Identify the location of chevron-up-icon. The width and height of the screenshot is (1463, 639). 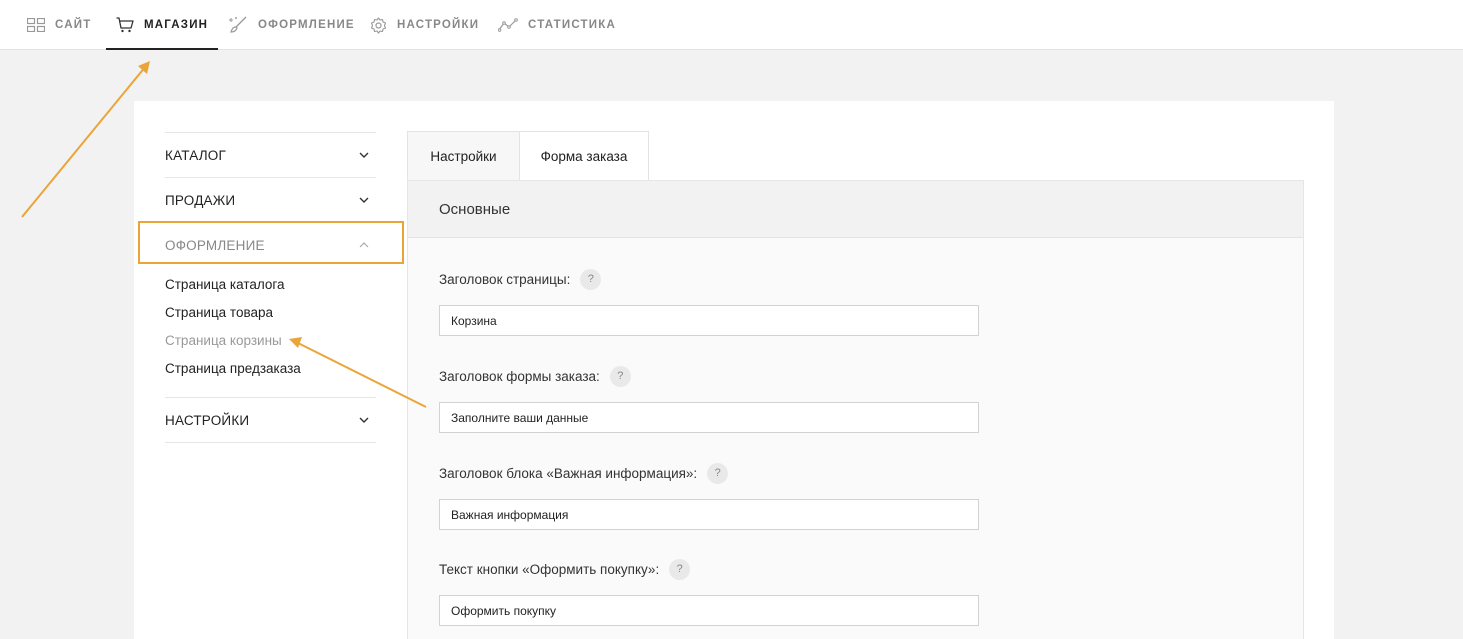
(364, 245).